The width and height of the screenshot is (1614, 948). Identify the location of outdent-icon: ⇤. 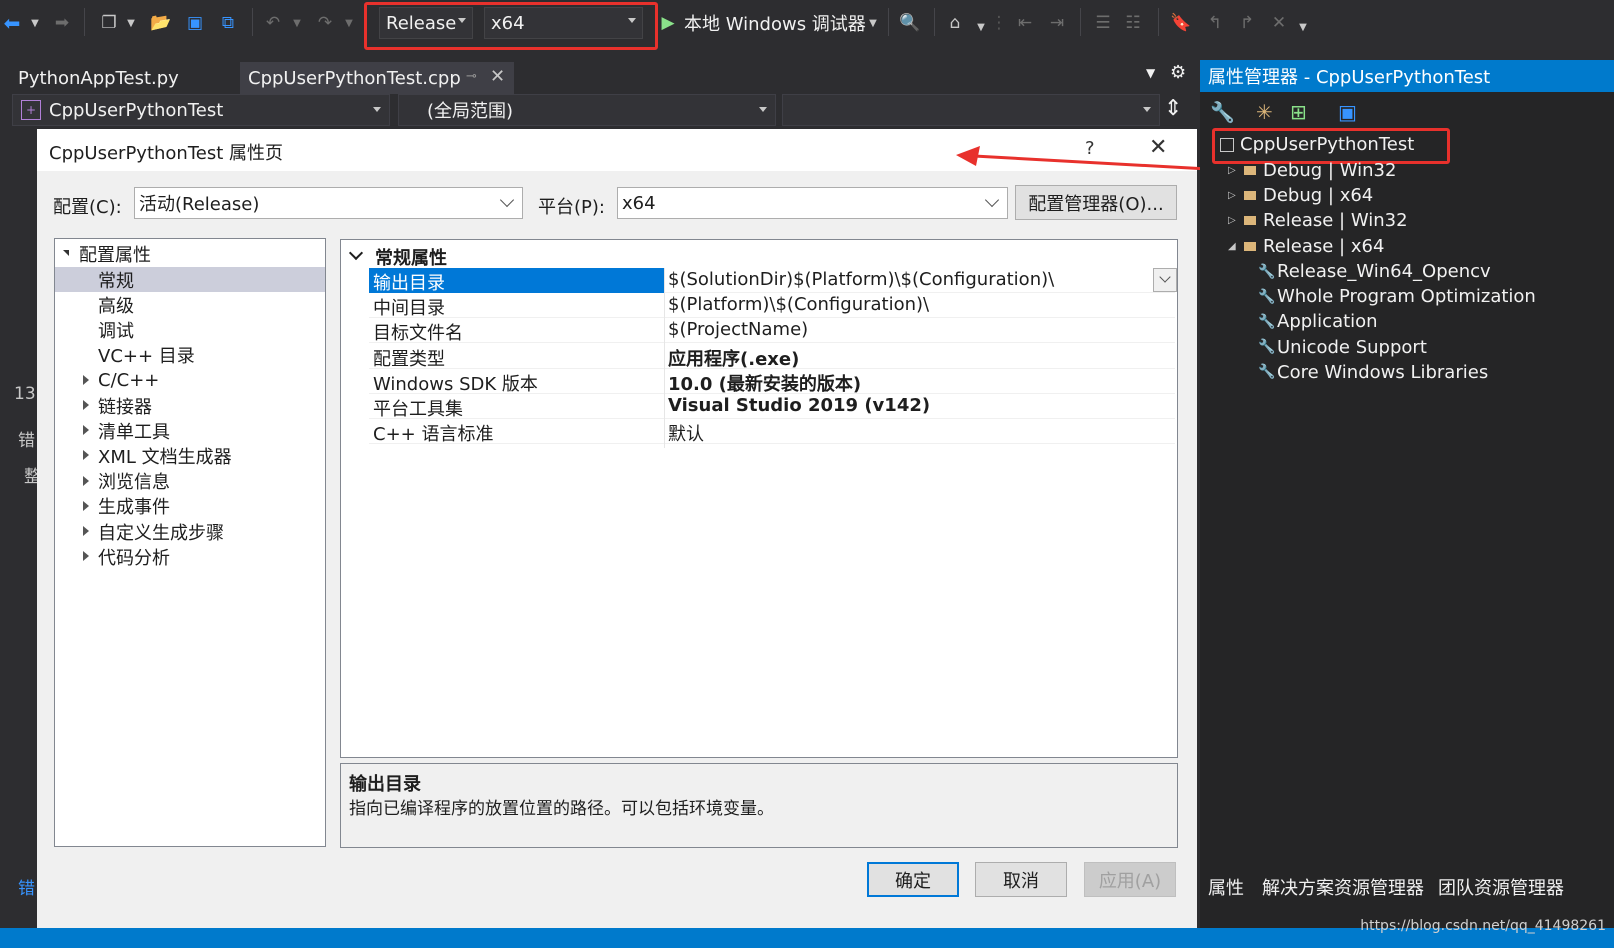
(1025, 23).